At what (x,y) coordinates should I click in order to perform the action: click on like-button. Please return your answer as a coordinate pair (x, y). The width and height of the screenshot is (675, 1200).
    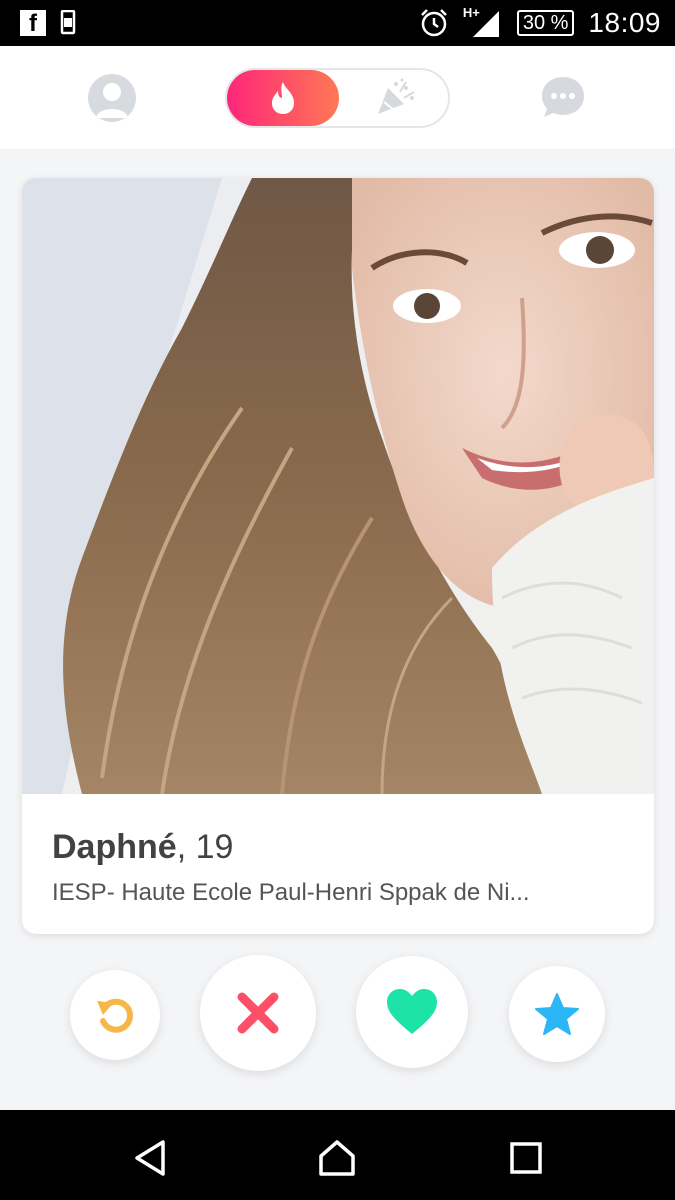
    Looking at the image, I should click on (412, 1012).